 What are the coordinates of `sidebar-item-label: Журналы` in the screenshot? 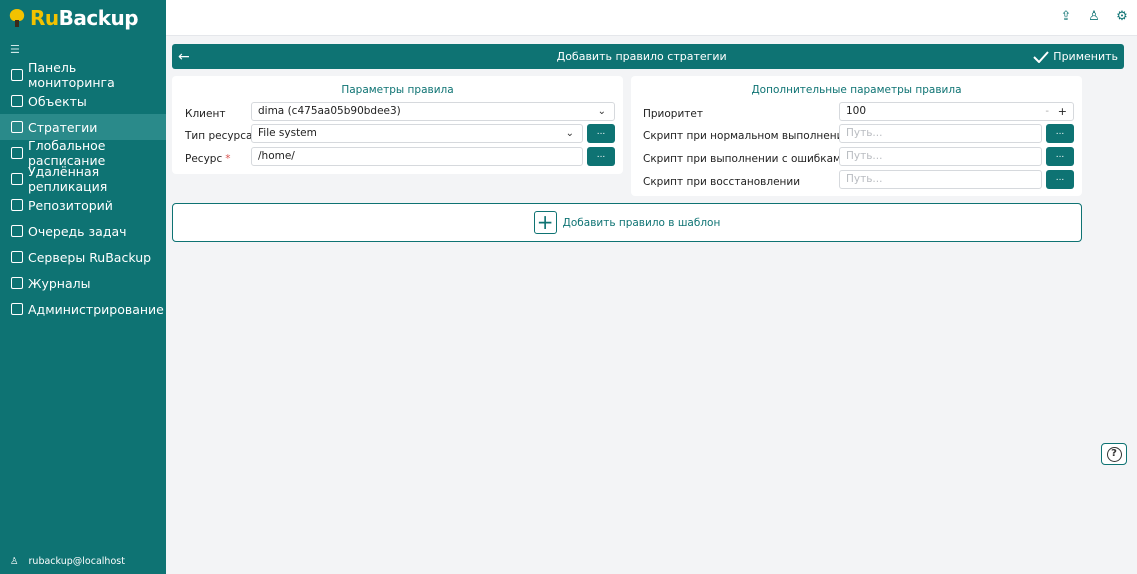 It's located at (59, 283).